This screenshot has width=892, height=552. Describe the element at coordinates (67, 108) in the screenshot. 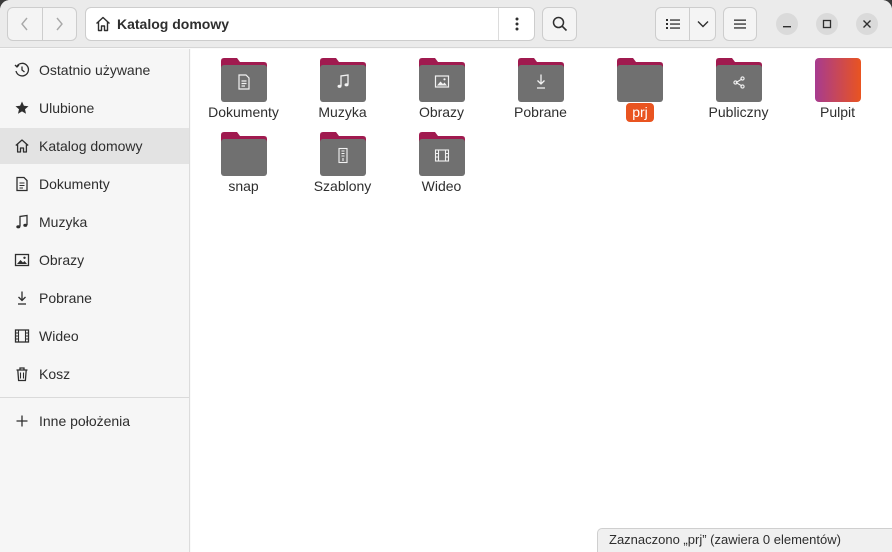

I see `sidebar-item-label: Ulubione` at that location.